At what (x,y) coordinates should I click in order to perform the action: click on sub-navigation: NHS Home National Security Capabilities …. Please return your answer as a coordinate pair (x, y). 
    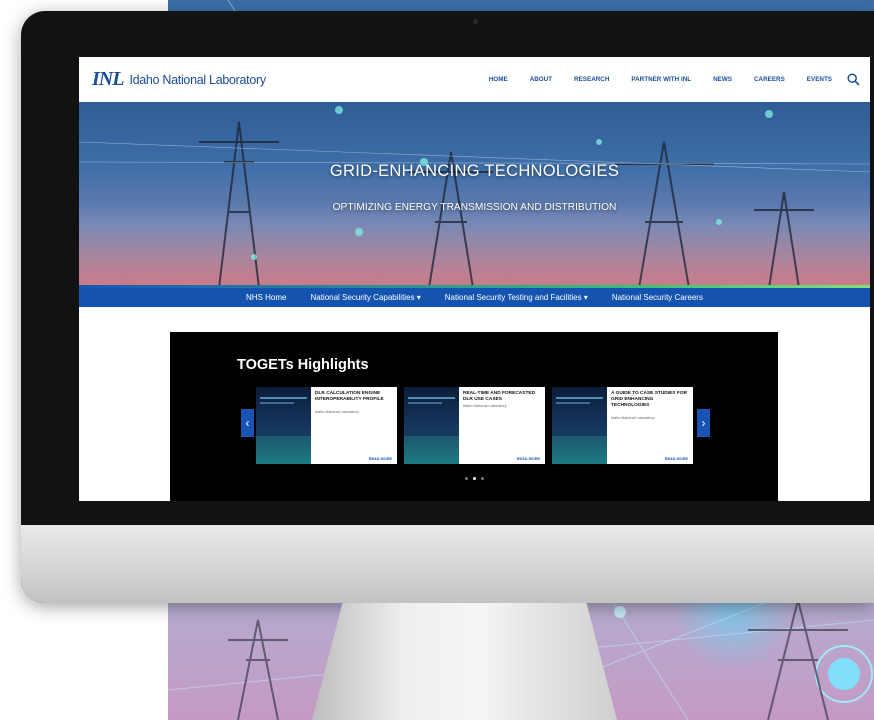
    Looking at the image, I should click on (474, 297).